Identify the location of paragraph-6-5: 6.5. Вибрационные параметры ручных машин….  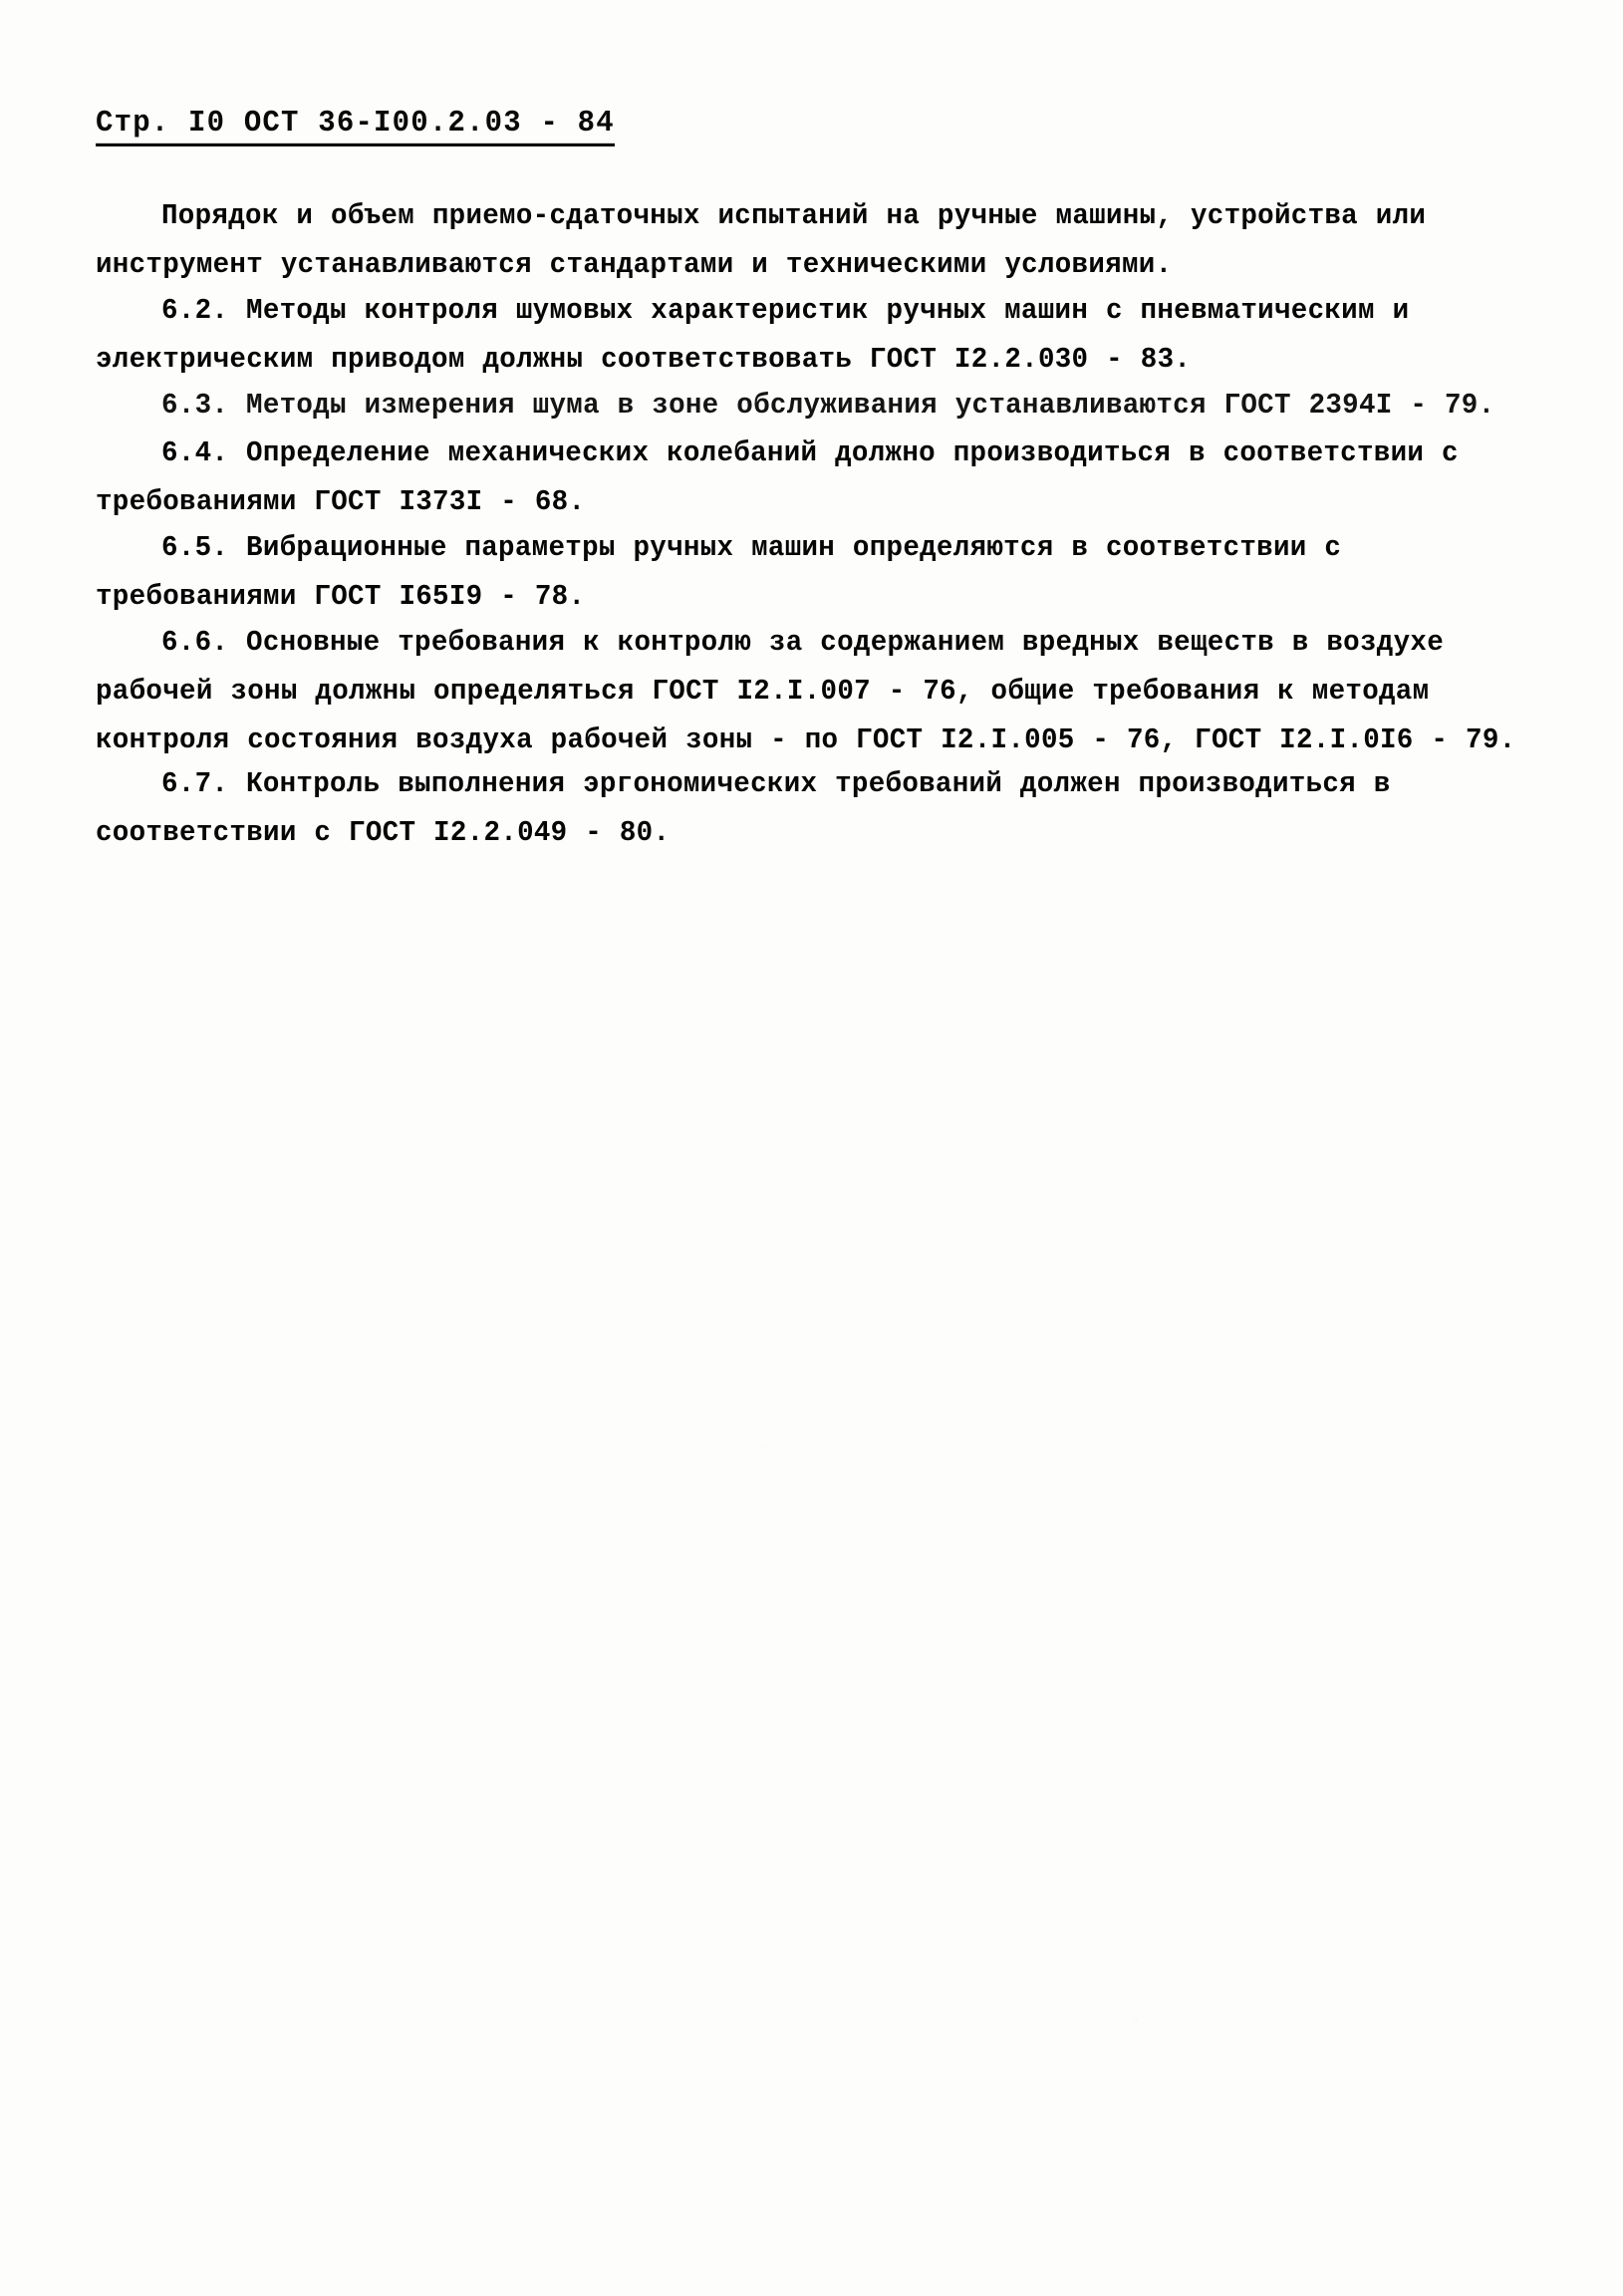
(727, 573).